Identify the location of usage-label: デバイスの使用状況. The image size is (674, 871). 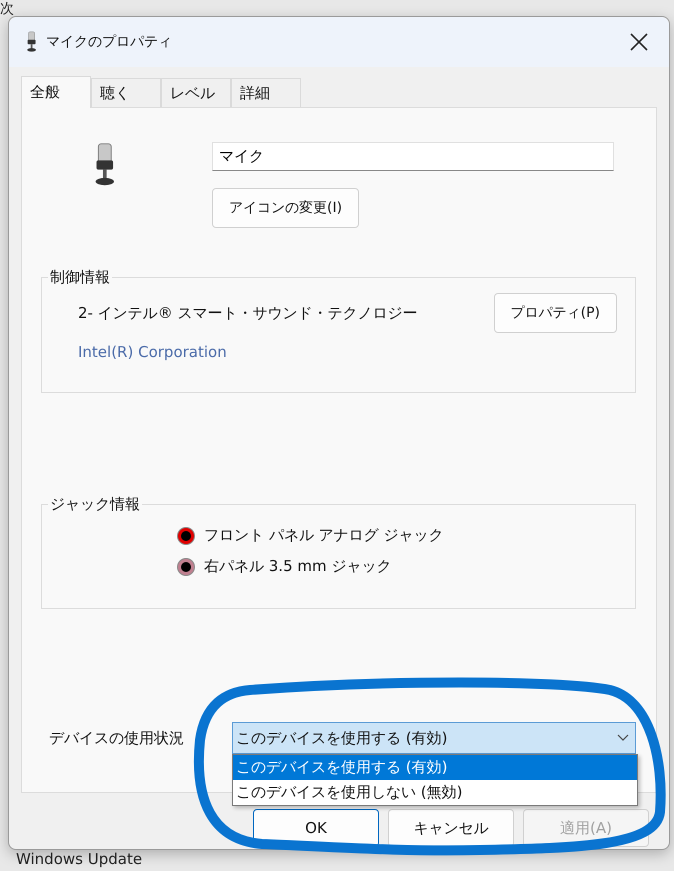
(116, 738).